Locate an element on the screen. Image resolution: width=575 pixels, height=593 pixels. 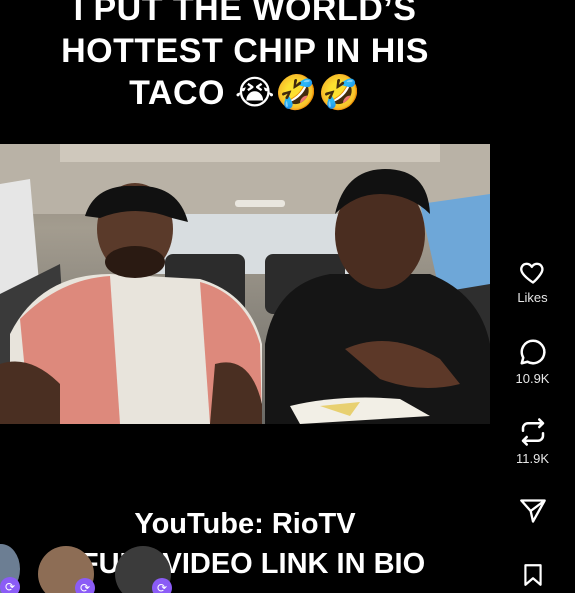
repost-button: 11.9K is located at coordinates (532, 441).